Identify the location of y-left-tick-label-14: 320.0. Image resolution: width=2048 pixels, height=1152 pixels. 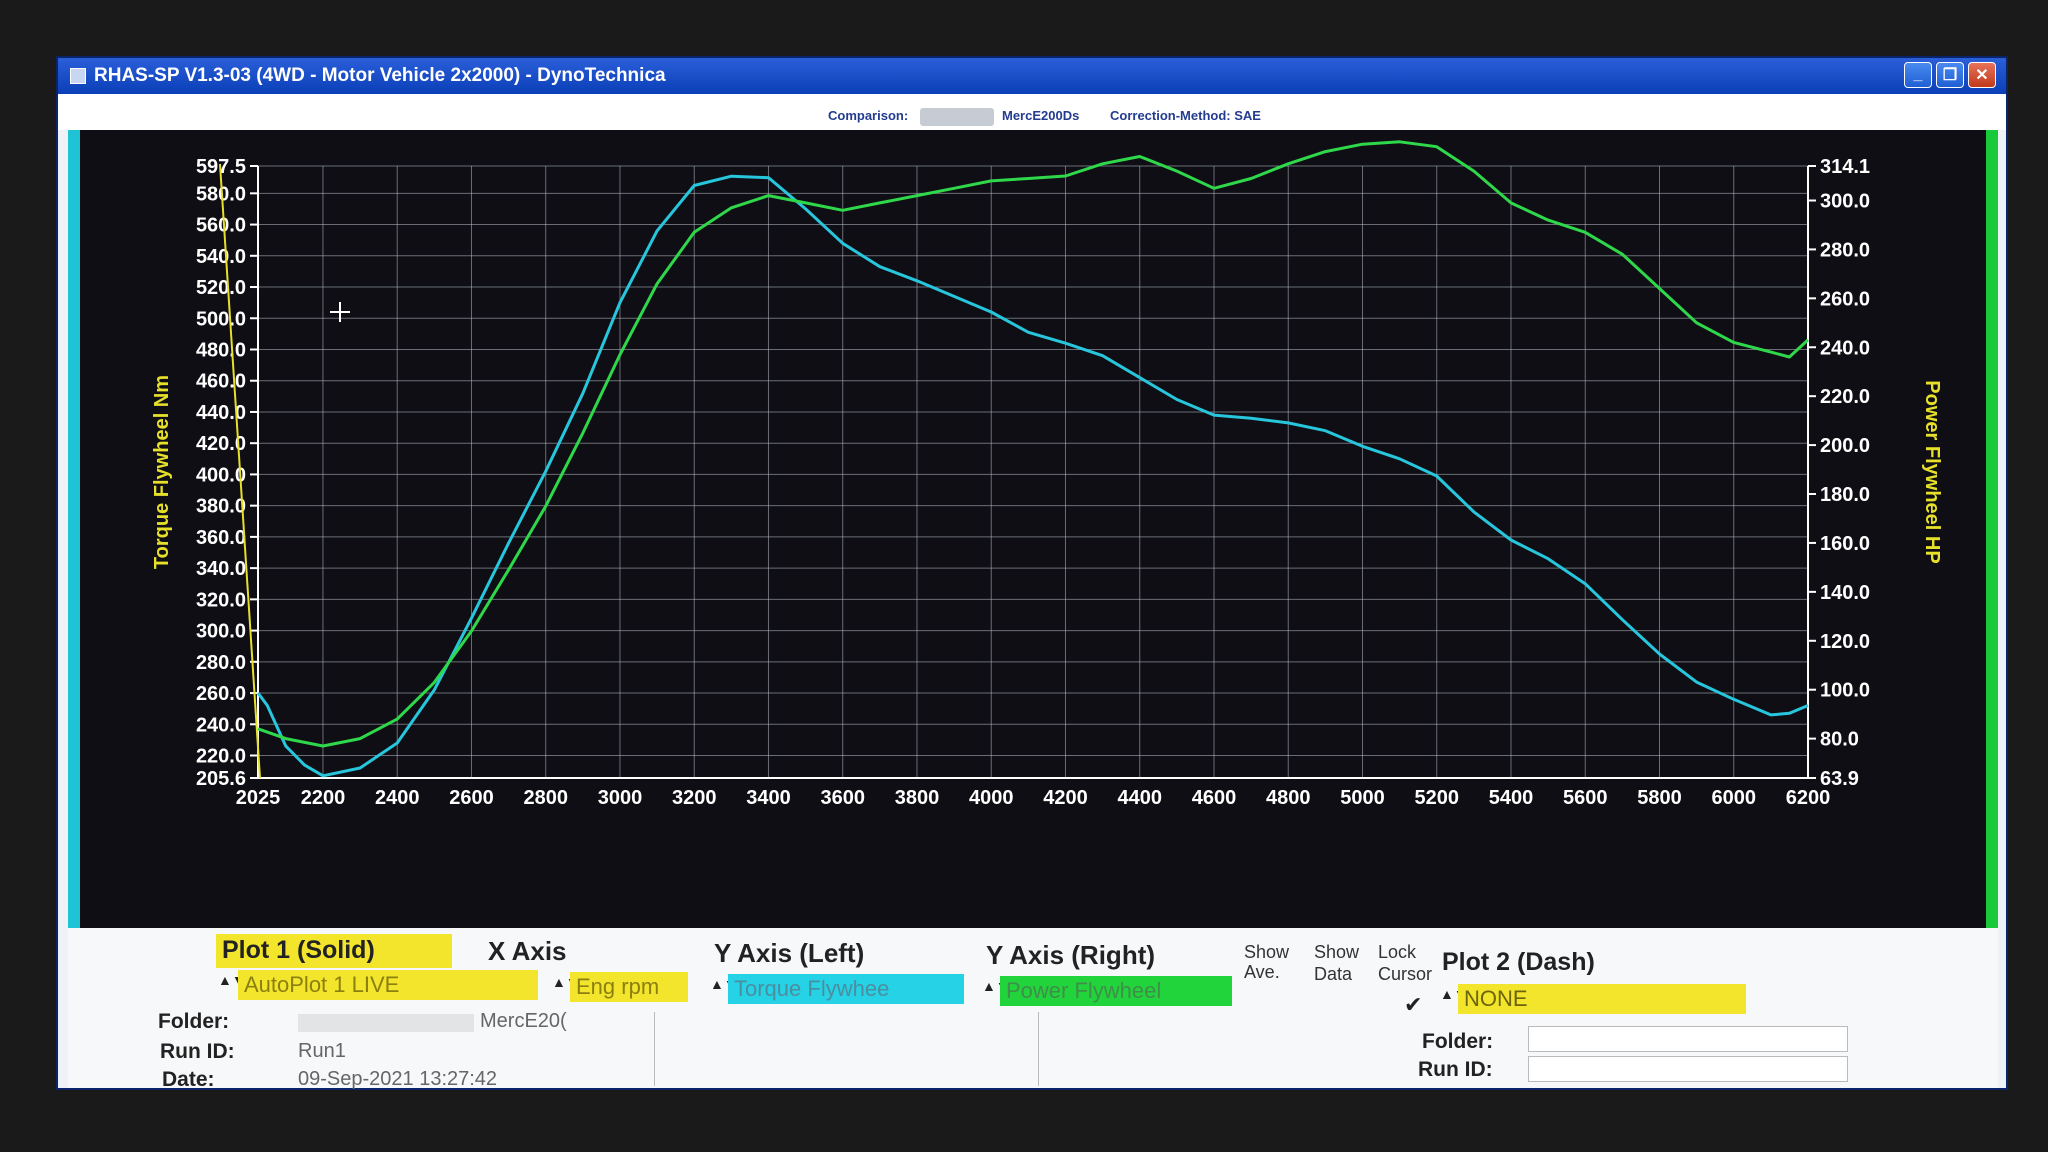
(221, 600).